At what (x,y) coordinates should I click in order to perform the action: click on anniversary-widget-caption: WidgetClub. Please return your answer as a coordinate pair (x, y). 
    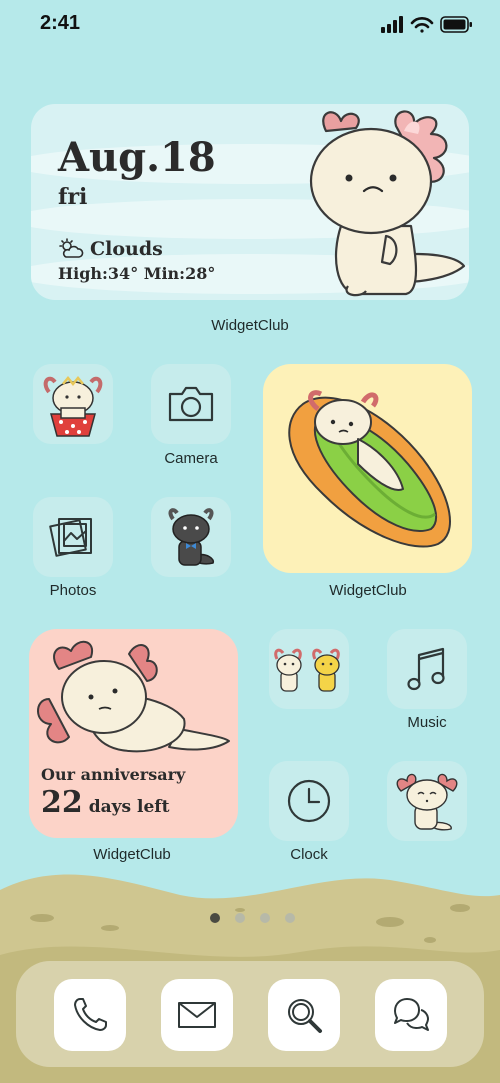
    Looking at the image, I should click on (132, 854).